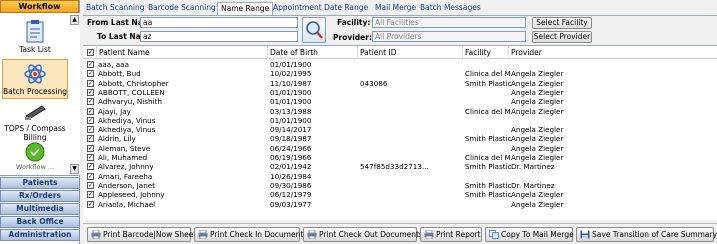  Describe the element at coordinates (219, 36) in the screenshot. I see `to-last-name-input: az` at that location.